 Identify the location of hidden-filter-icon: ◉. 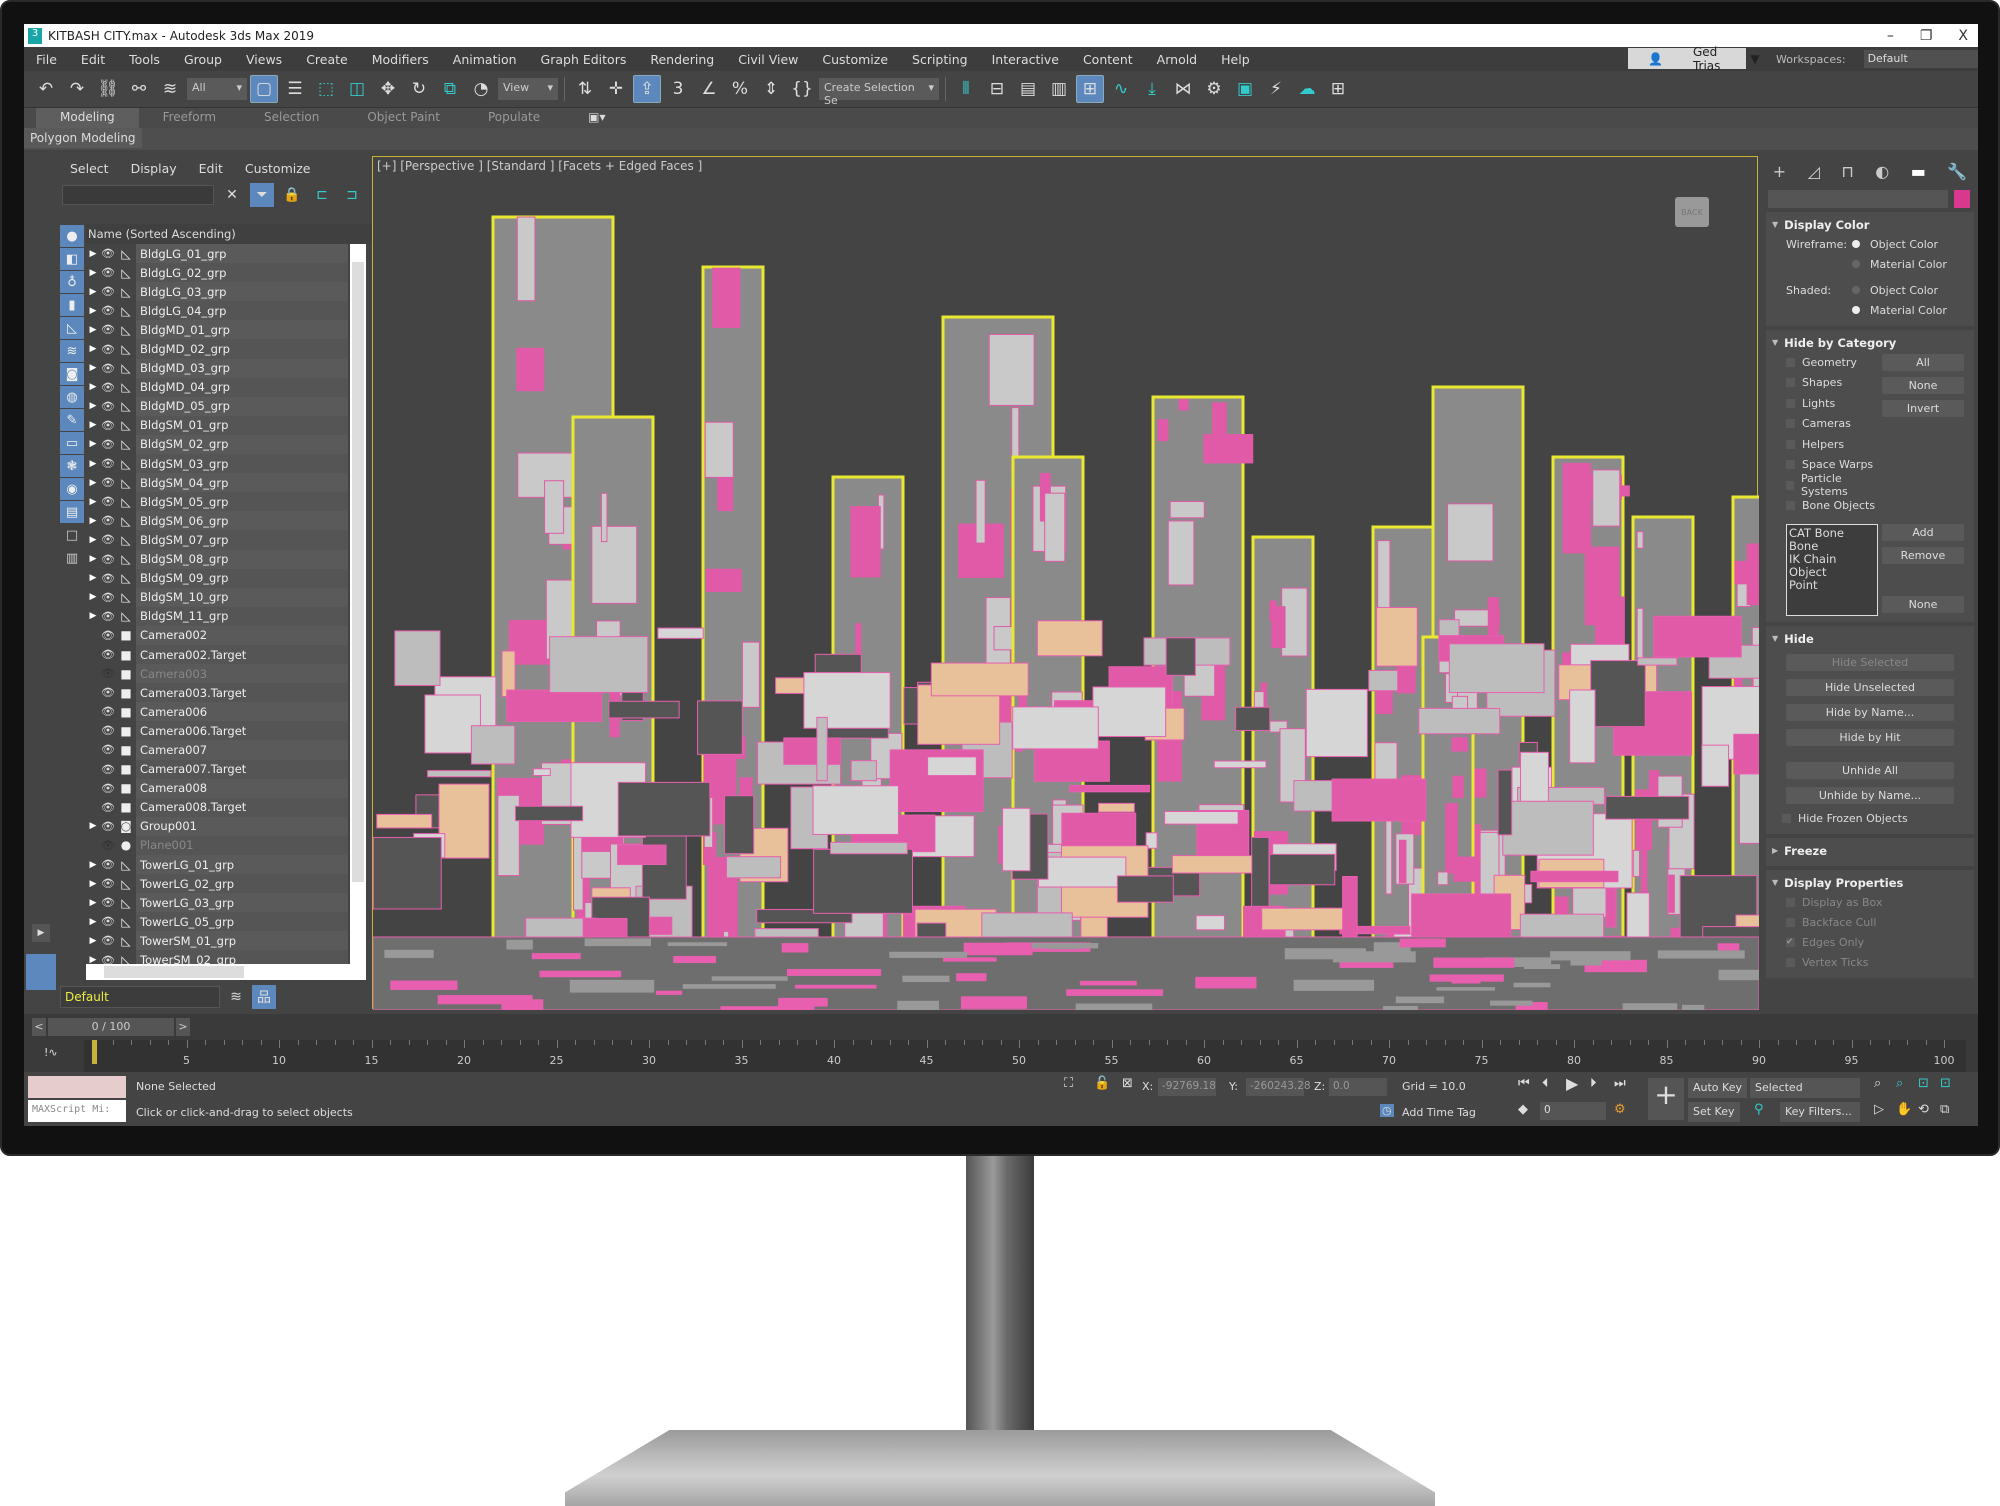
(72, 489).